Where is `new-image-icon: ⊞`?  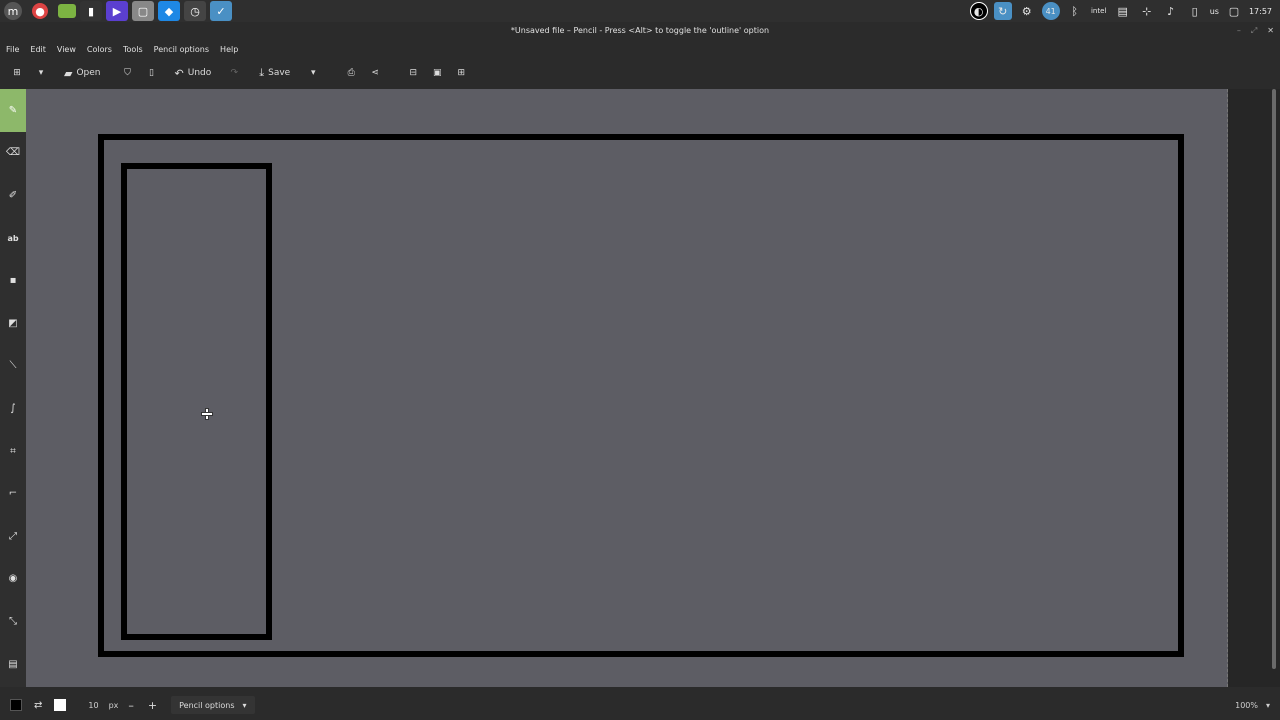 new-image-icon: ⊞ is located at coordinates (17, 73).